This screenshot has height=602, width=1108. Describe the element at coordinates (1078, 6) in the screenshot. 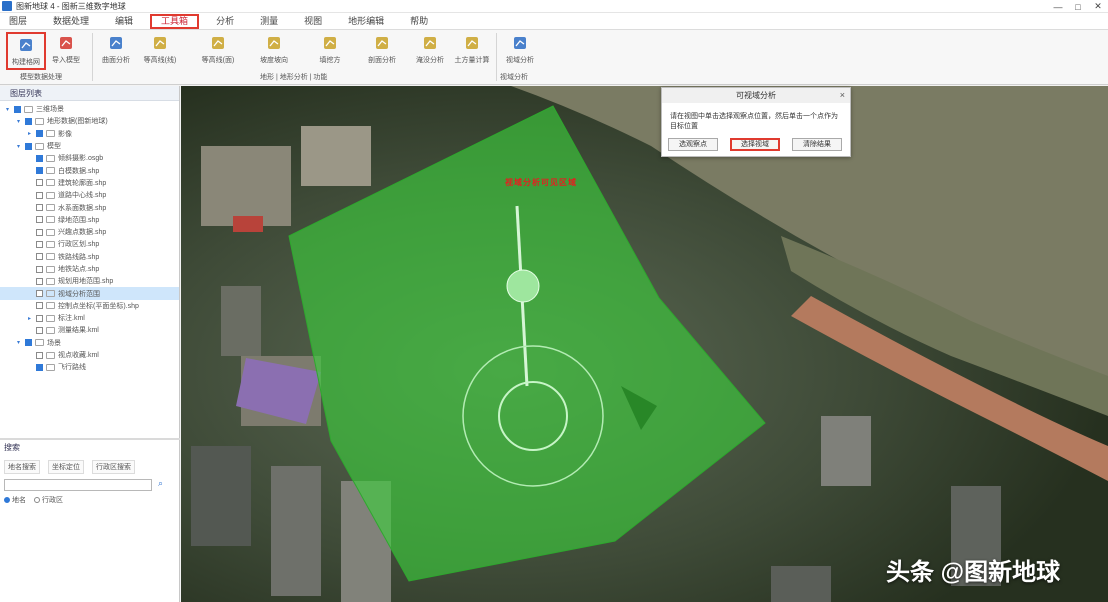

I see `maximize-button: □` at that location.